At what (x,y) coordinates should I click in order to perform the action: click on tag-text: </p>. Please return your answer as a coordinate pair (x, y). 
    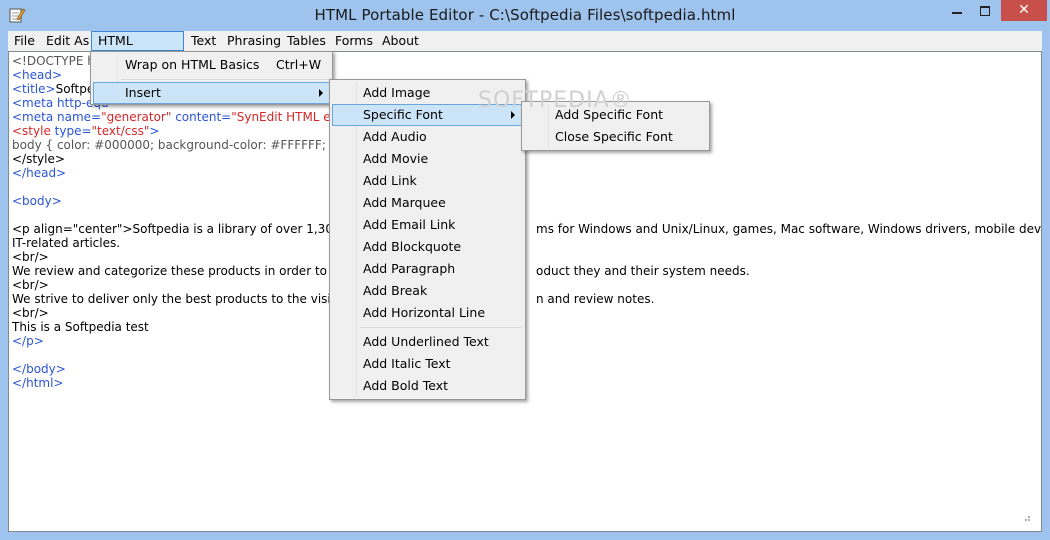
    Looking at the image, I should click on (28, 341).